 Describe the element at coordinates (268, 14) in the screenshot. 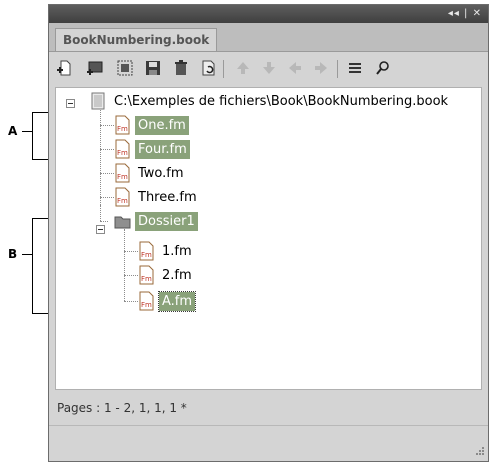

I see `panel-titlebar: ◂◂ | ✕` at that location.